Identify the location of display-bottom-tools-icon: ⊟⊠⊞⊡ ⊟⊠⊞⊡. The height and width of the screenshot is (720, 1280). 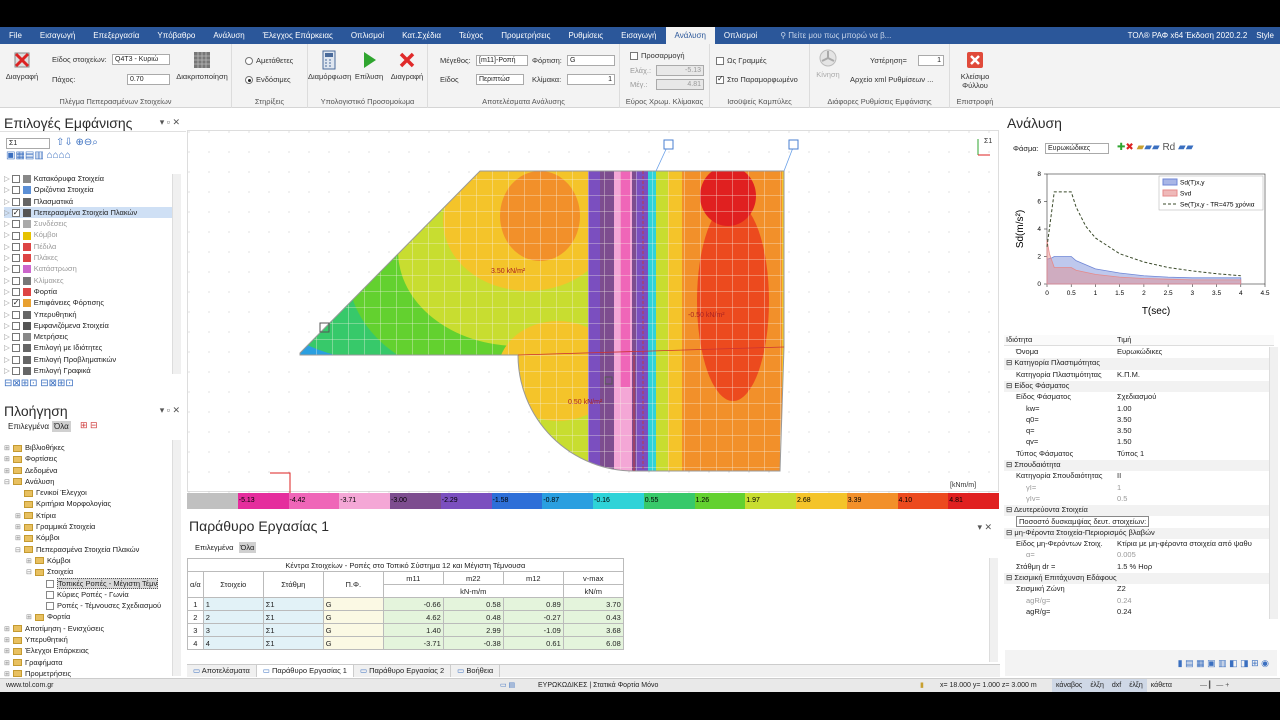
(39, 383).